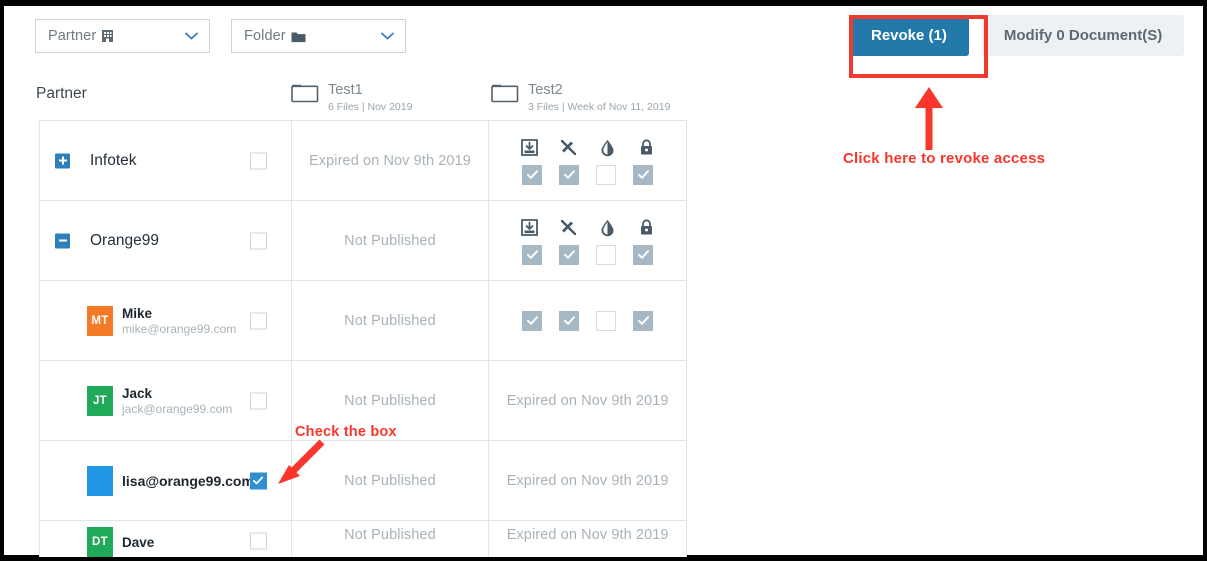 The width and height of the screenshot is (1207, 561). Describe the element at coordinates (220, 36) in the screenshot. I see `filter-bar: Partner Folder` at that location.